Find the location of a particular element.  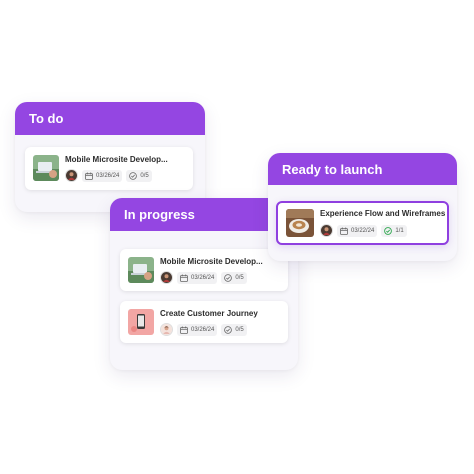

due-date-text: 03/22/24 is located at coordinates (363, 230).